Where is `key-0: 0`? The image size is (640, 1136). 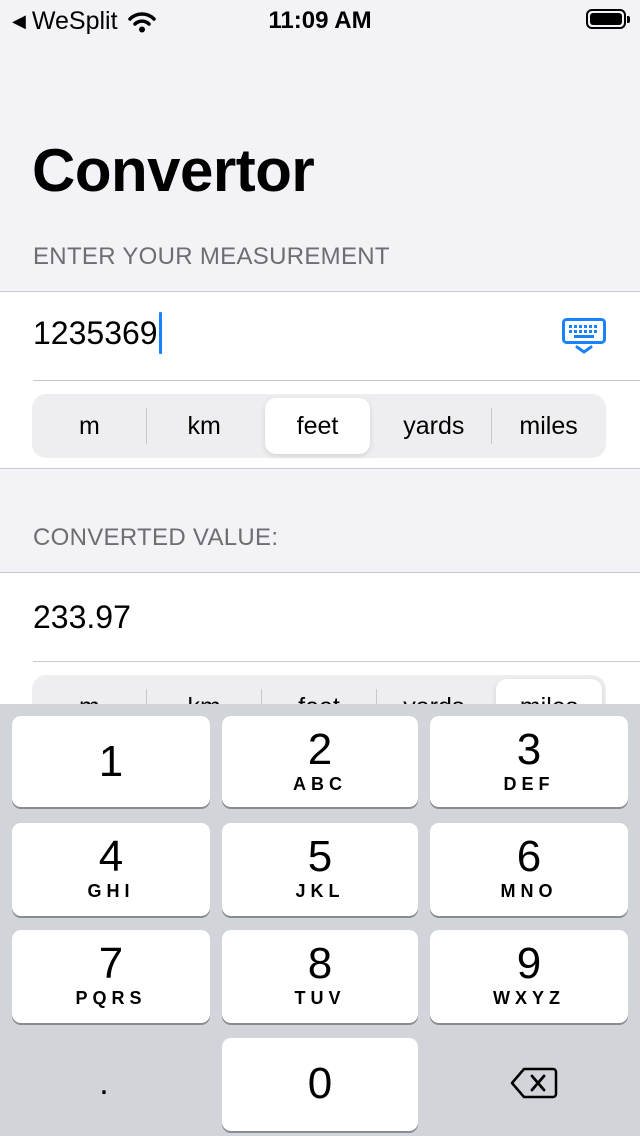 key-0: 0 is located at coordinates (320, 1084).